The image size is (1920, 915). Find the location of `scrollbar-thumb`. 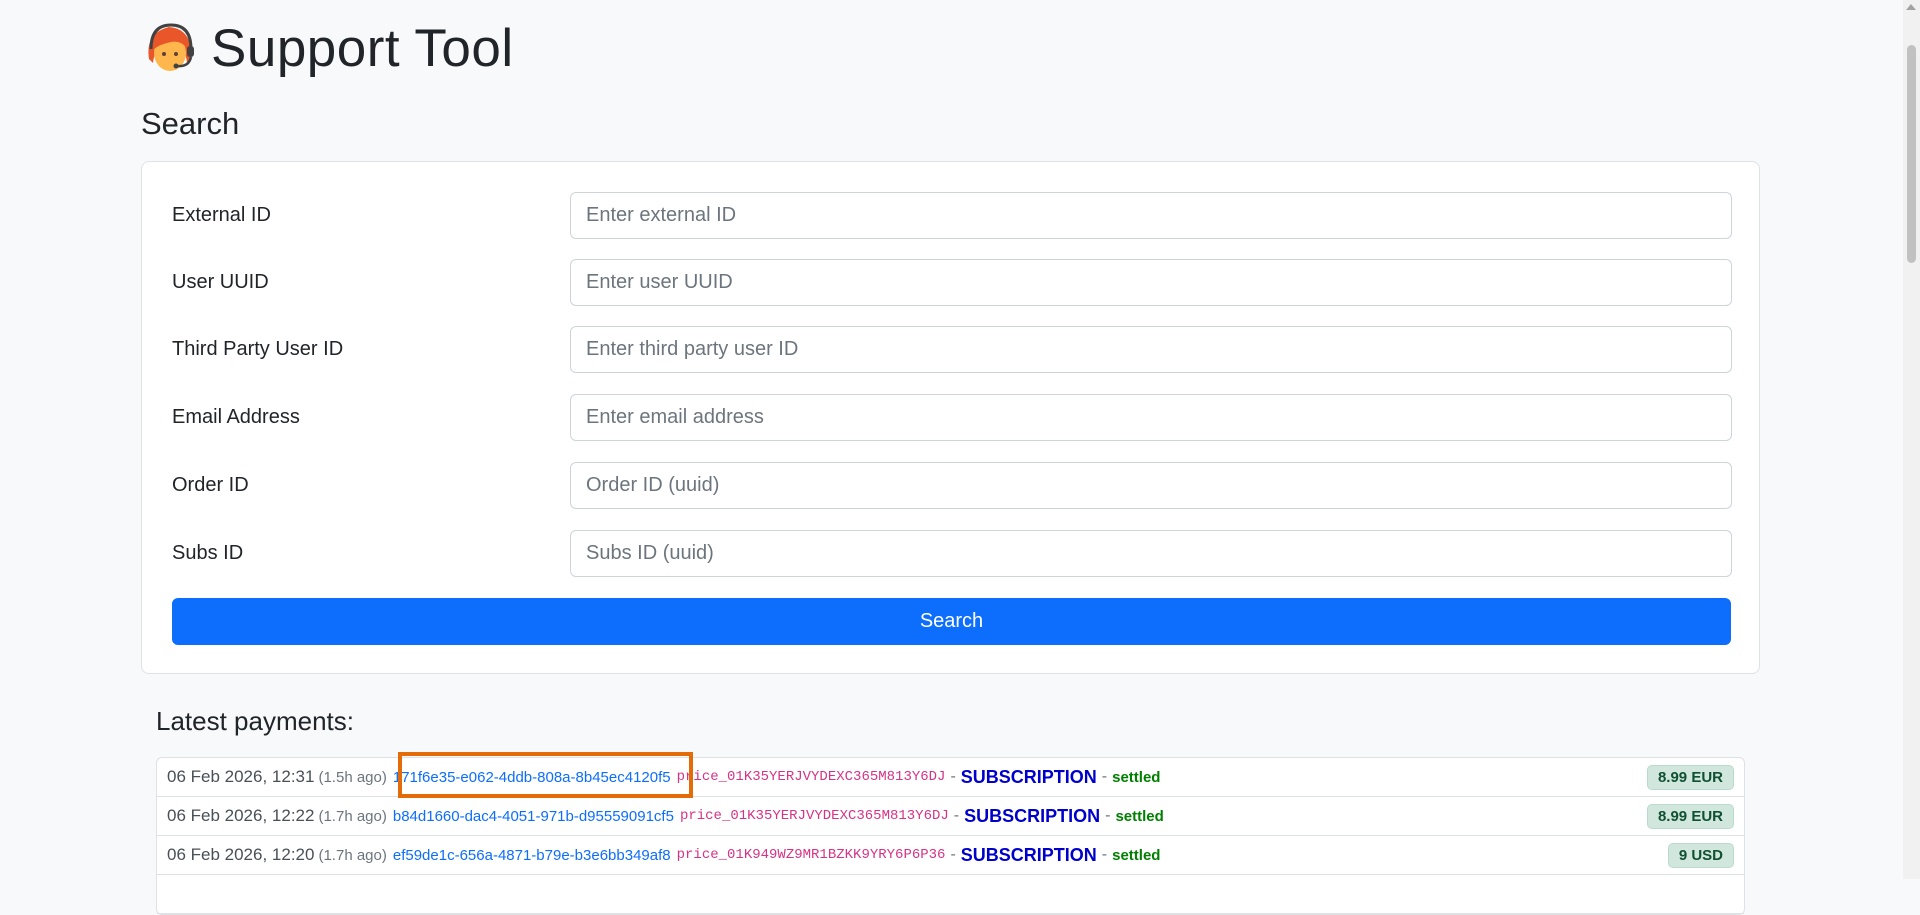

scrollbar-thumb is located at coordinates (1911, 154).